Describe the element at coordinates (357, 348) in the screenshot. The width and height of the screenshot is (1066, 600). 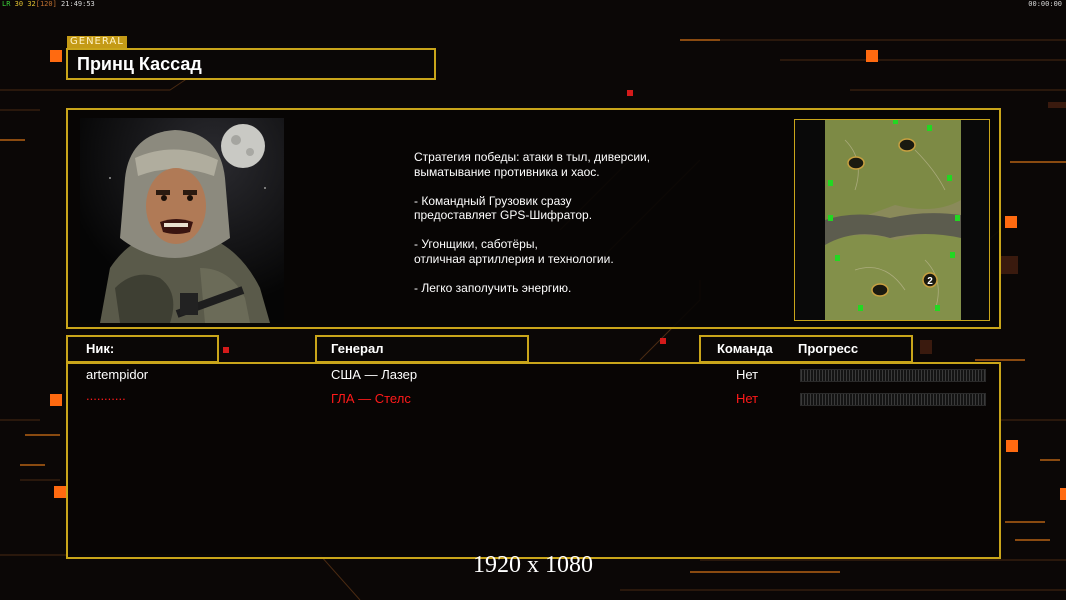
I see `general-header-label: Генерал` at that location.